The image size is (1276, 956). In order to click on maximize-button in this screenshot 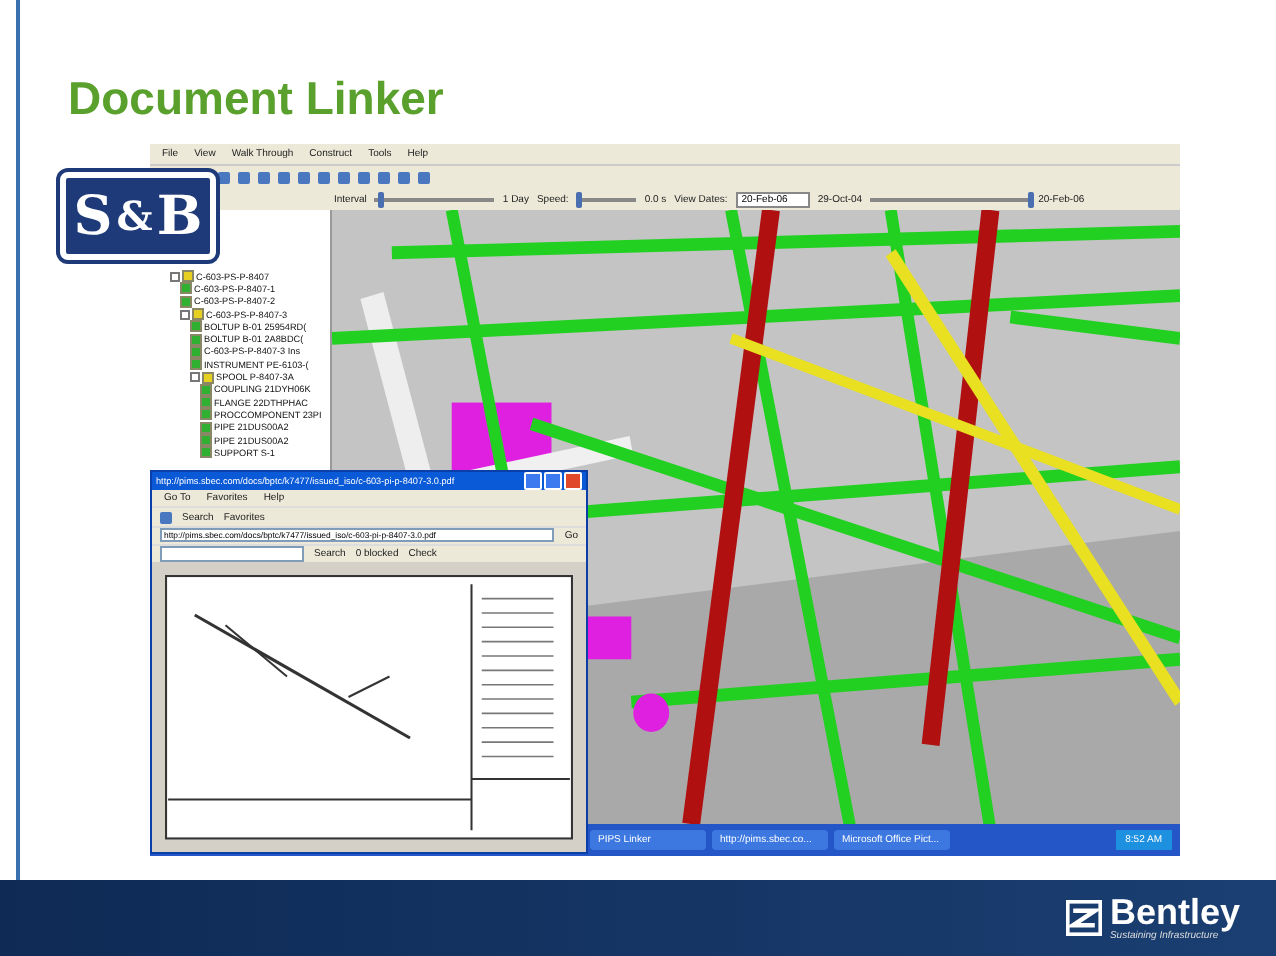, I will do `click(553, 481)`.